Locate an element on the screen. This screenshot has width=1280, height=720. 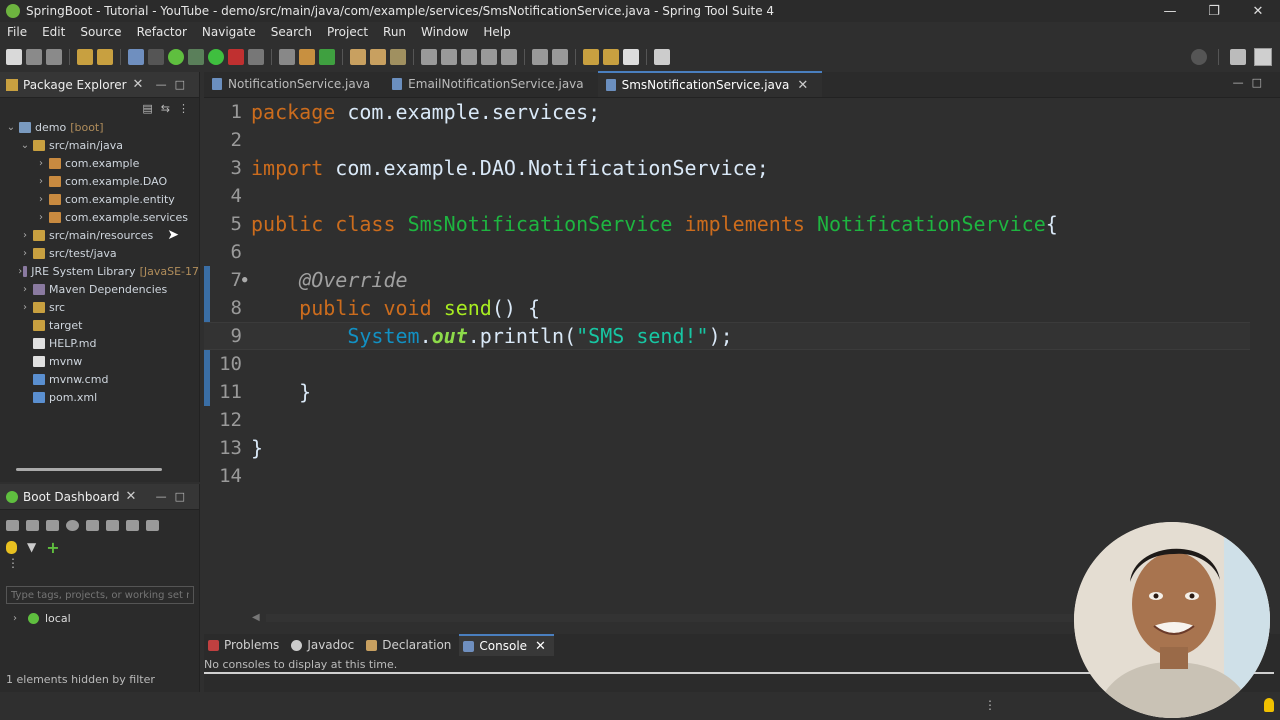
open-type-icon is located at coordinates (358, 57).